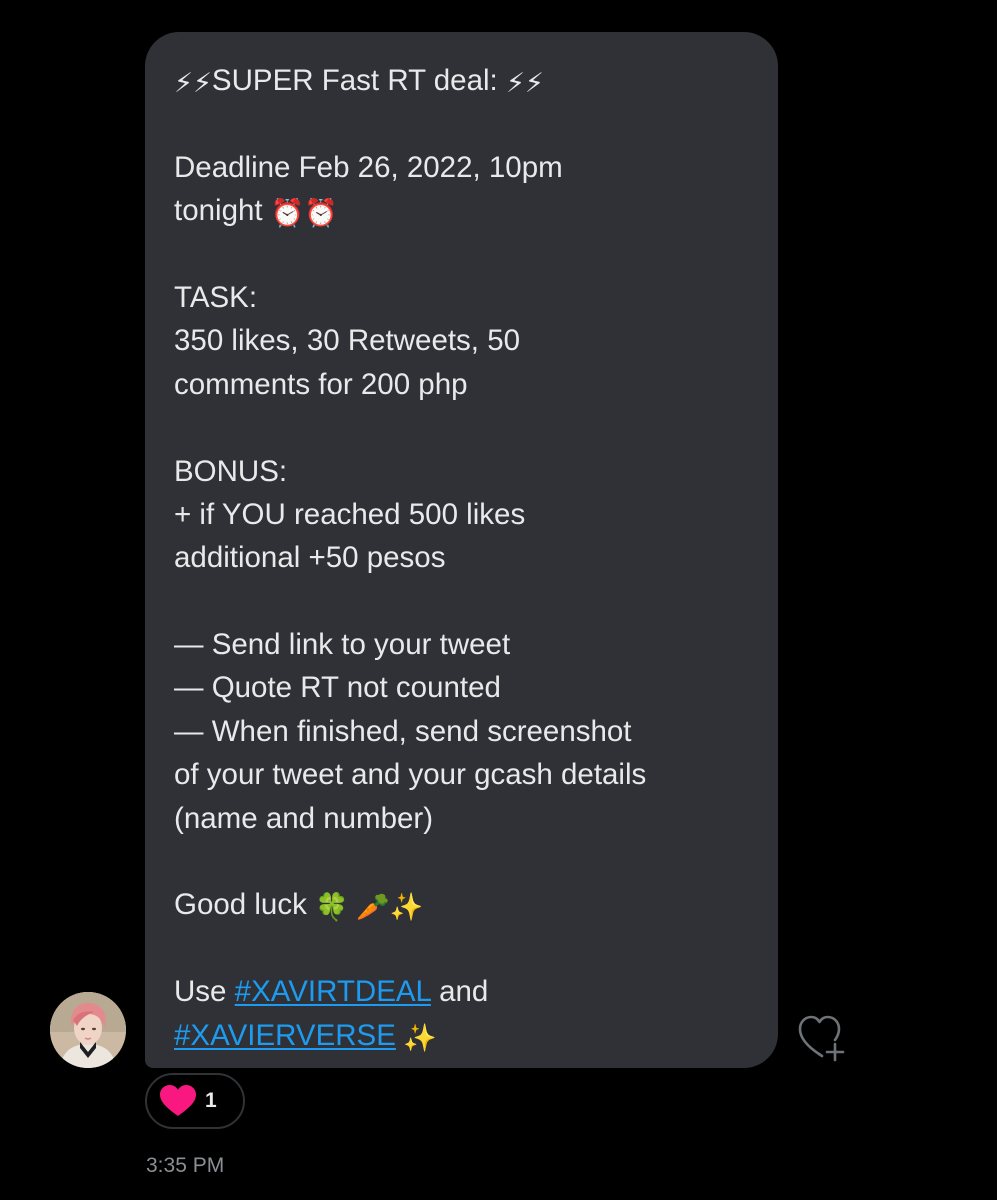 The image size is (997, 1200). Describe the element at coordinates (222, 211) in the screenshot. I see `tonight-text: tonight` at that location.